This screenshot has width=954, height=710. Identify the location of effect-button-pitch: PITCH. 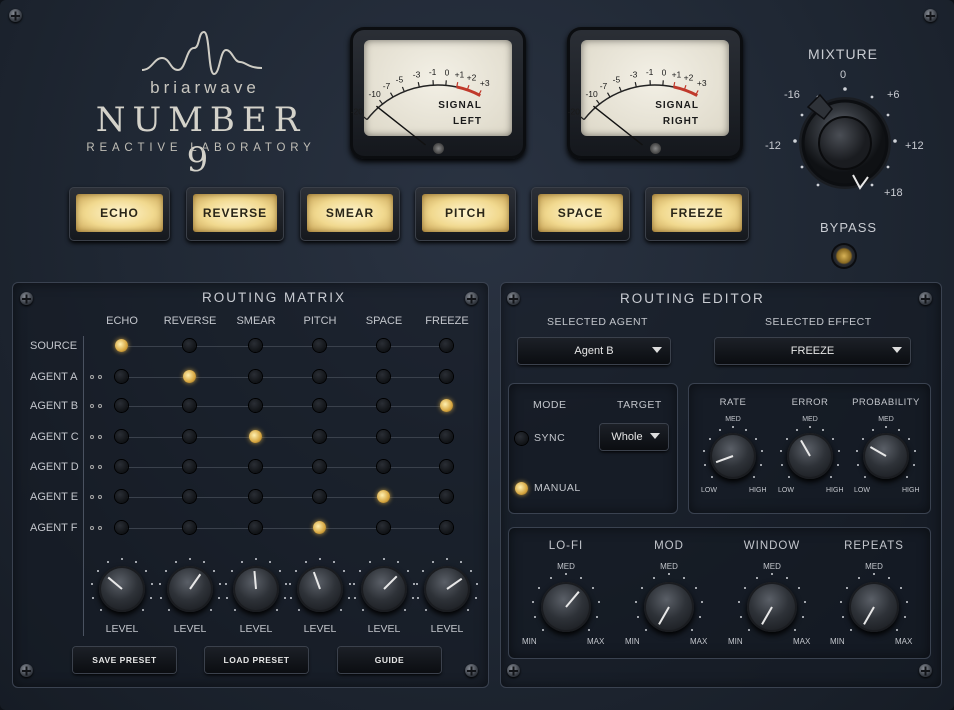
(465, 214).